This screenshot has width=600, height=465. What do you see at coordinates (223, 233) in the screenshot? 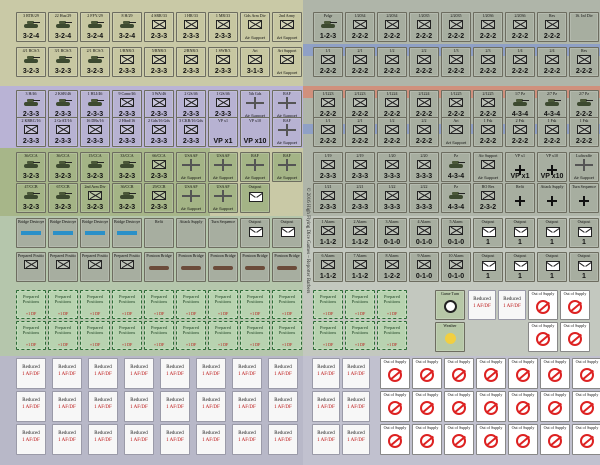
I see `unit-counter: Turn Sequence` at bounding box center [223, 233].